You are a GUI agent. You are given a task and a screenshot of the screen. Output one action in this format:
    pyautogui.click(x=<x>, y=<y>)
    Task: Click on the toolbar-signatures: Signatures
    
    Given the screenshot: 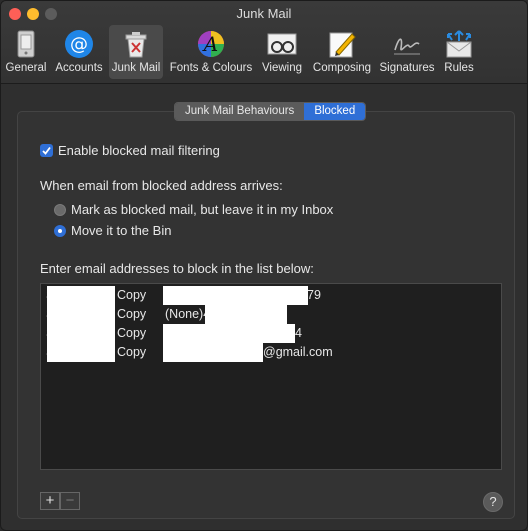 What is the action you would take?
    pyautogui.click(x=407, y=52)
    